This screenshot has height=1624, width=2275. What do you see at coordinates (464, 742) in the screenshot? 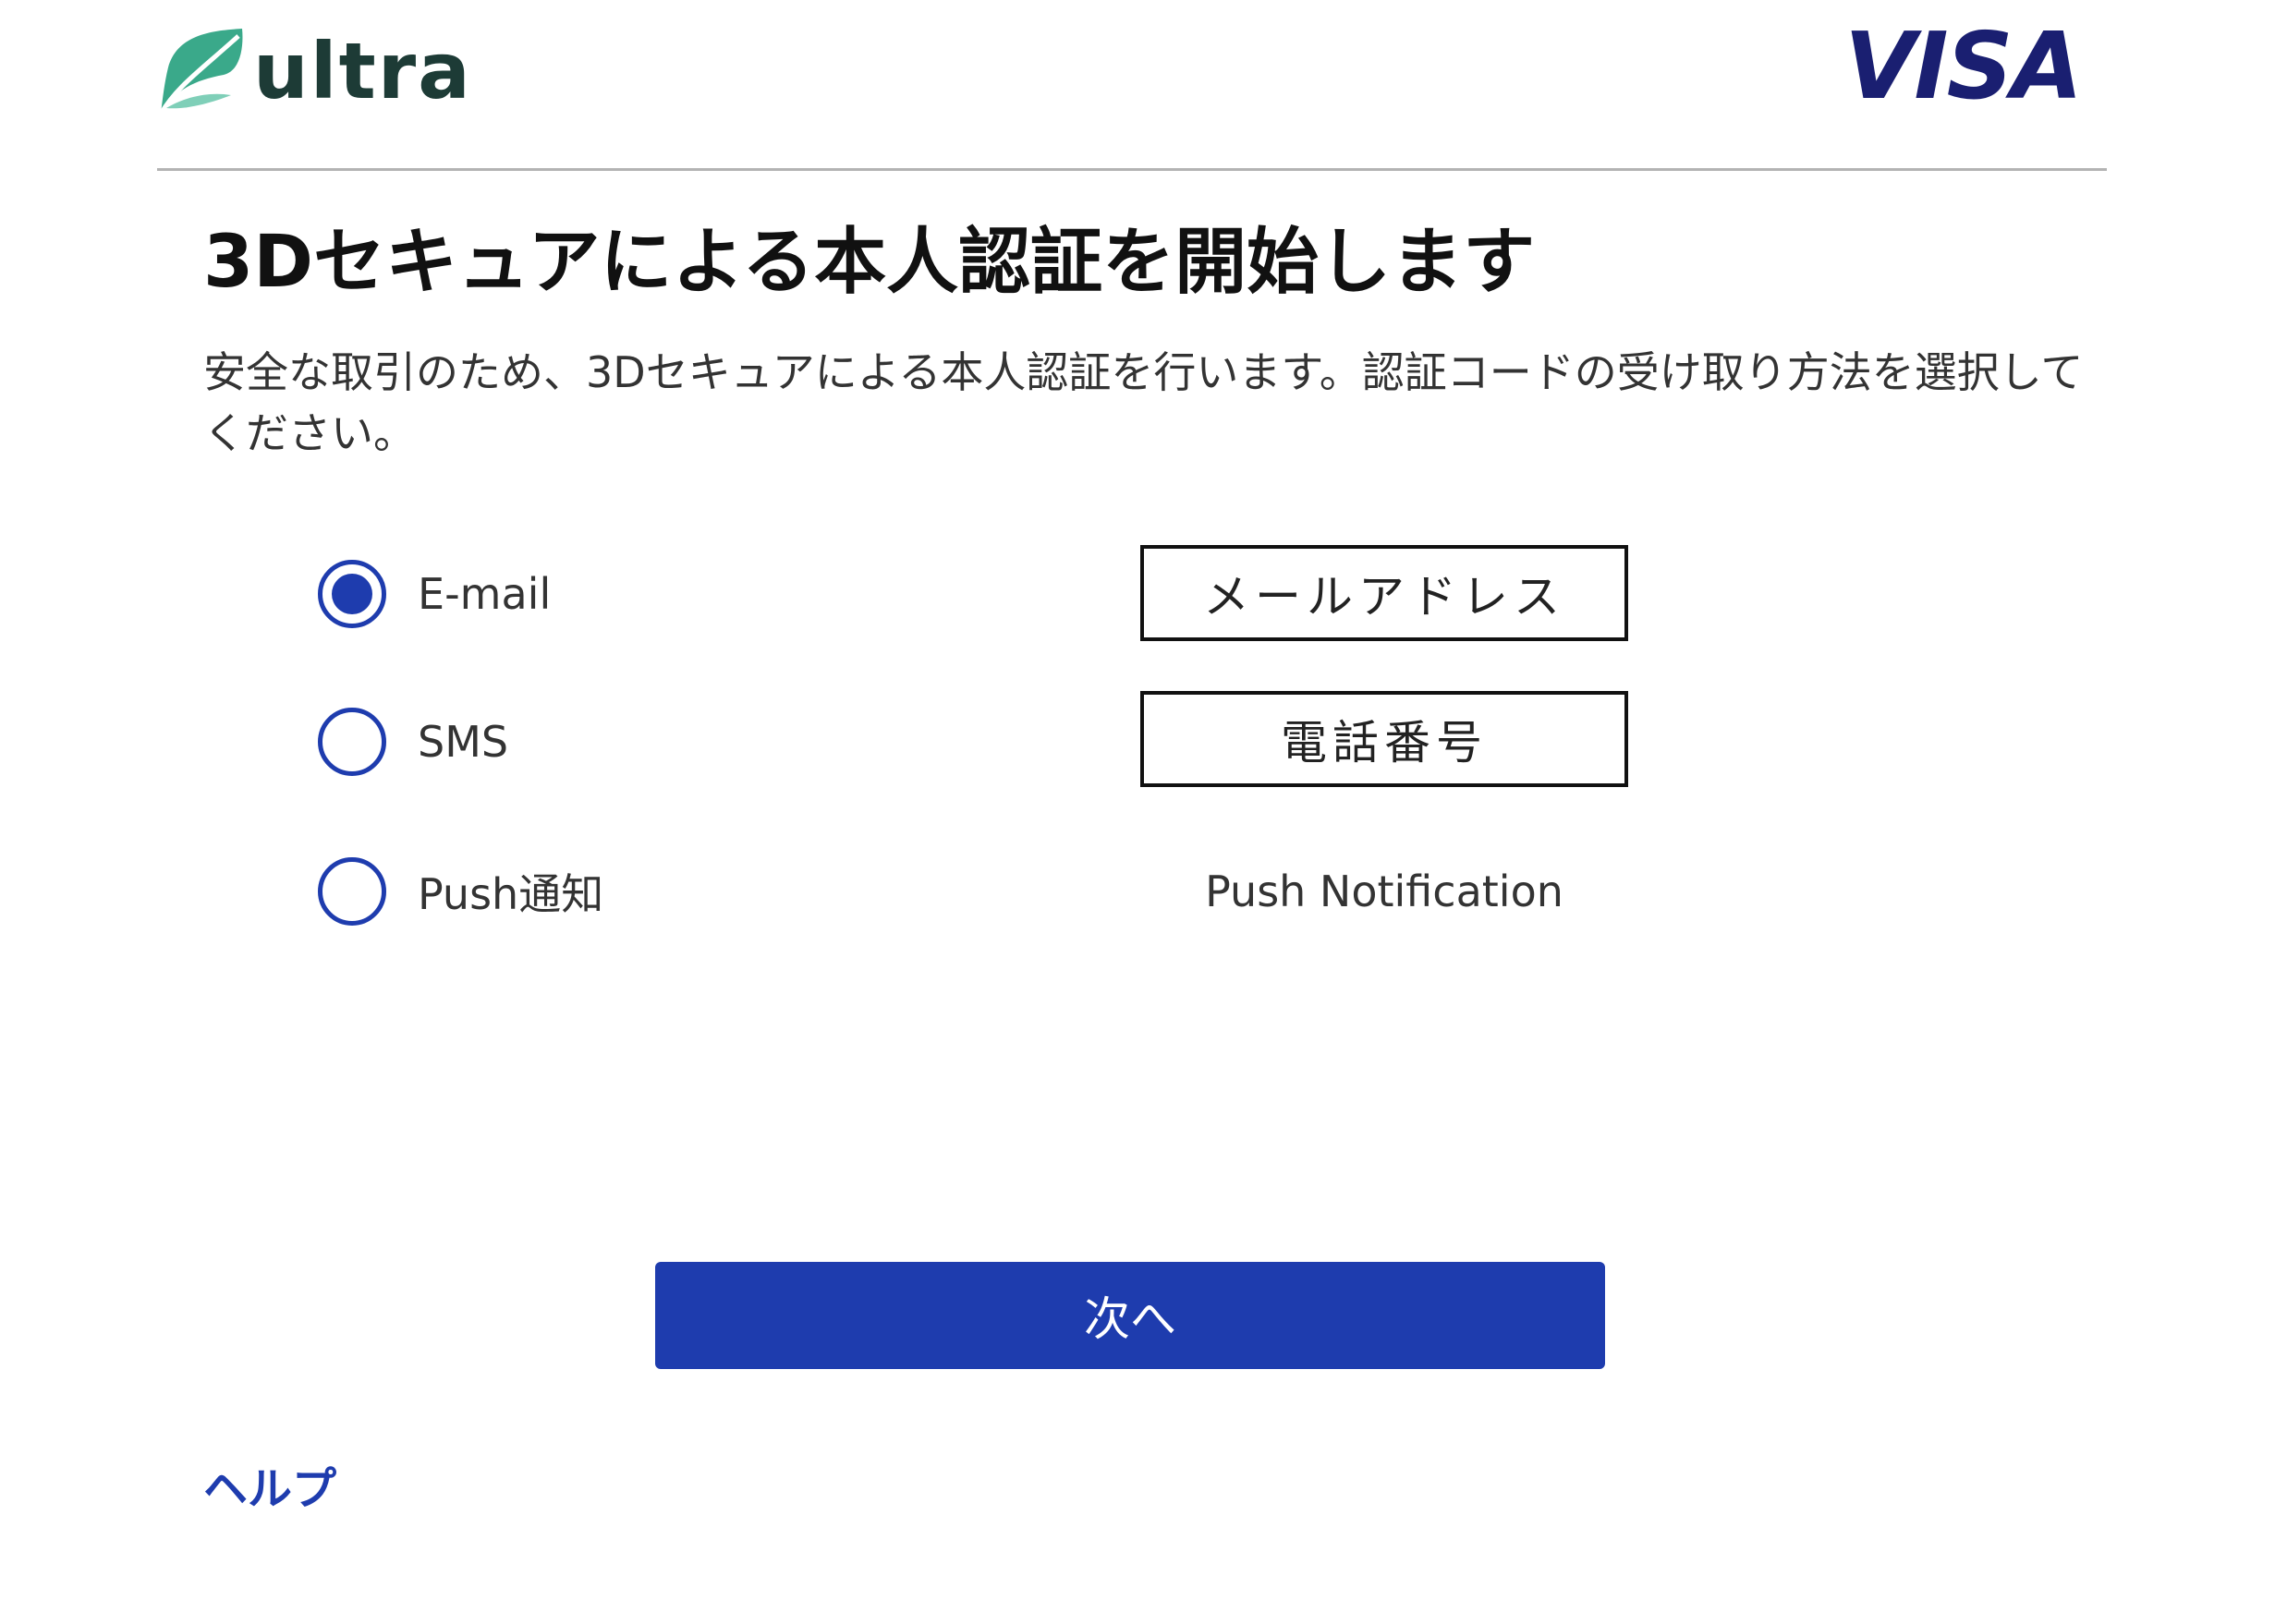
I see `option-sms-label: SMS` at bounding box center [464, 742].